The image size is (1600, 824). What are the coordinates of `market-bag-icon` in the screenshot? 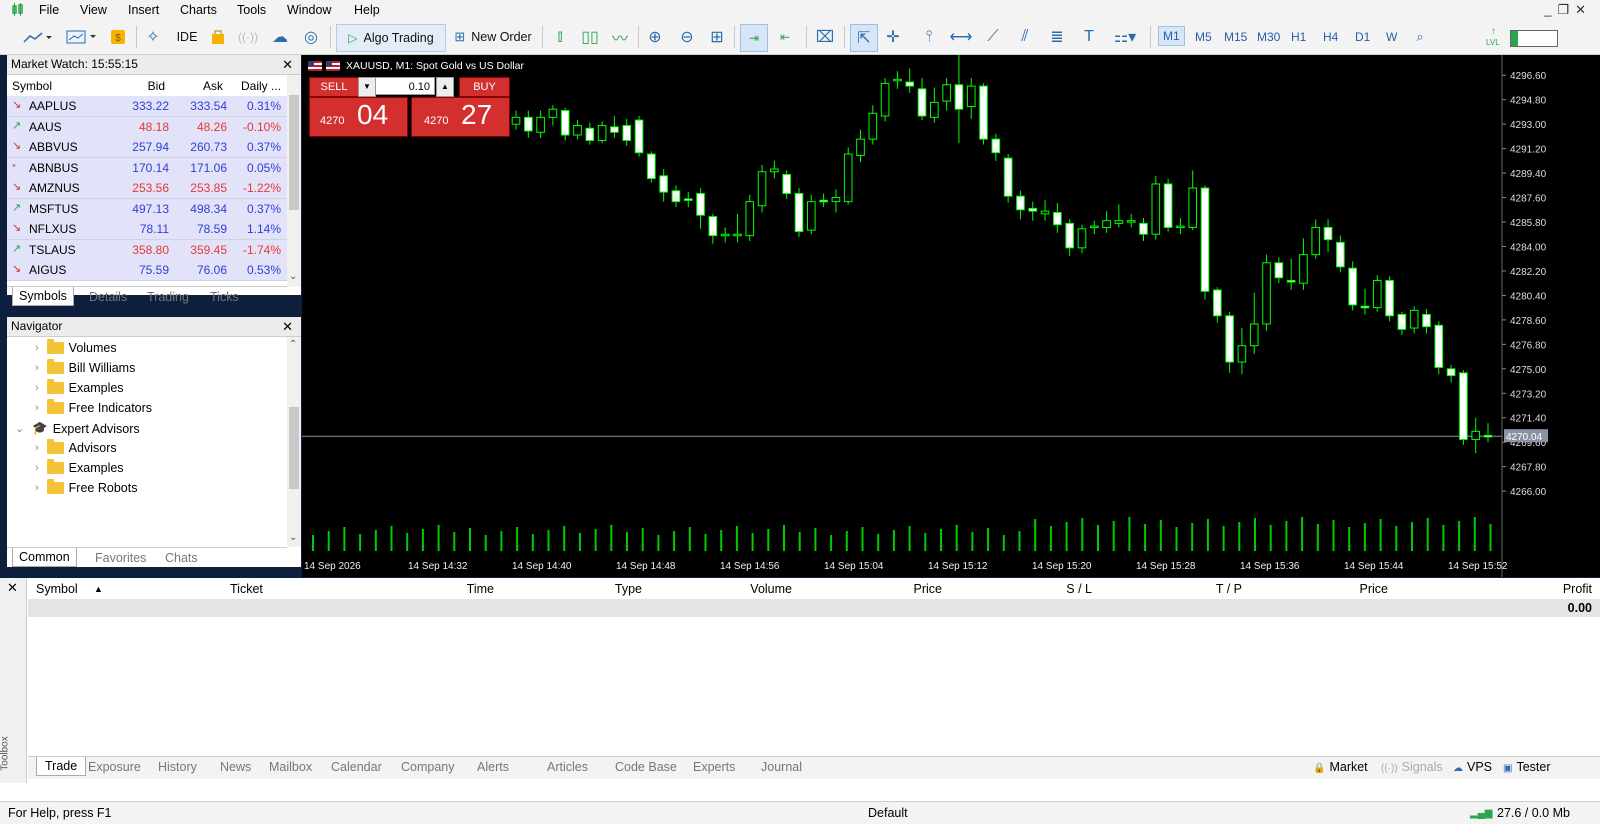 It's located at (218, 37).